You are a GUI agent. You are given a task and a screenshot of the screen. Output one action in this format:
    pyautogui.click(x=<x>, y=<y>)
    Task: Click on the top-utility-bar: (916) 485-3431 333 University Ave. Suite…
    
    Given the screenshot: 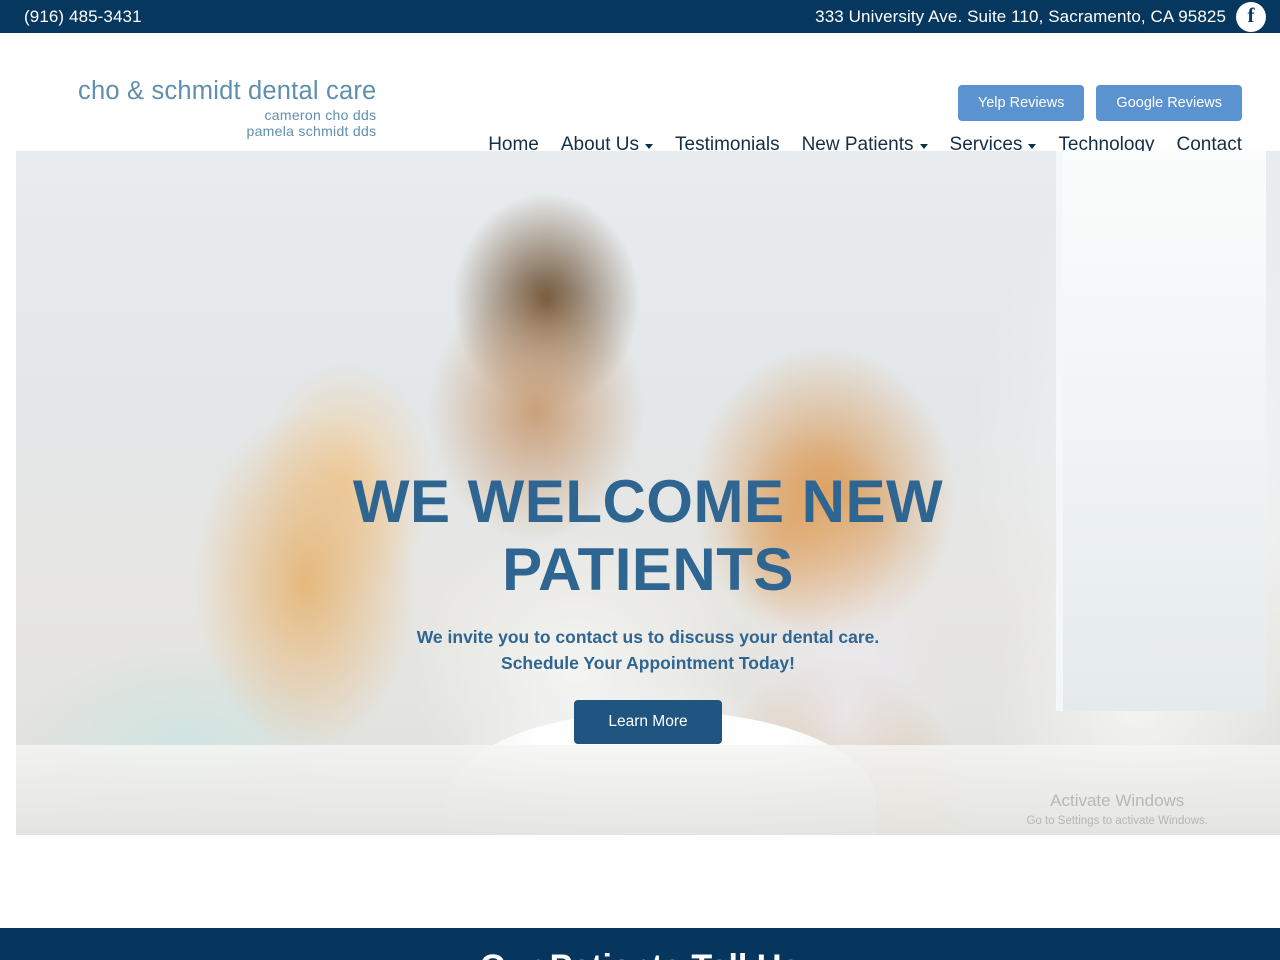 What is the action you would take?
    pyautogui.click(x=640, y=16)
    